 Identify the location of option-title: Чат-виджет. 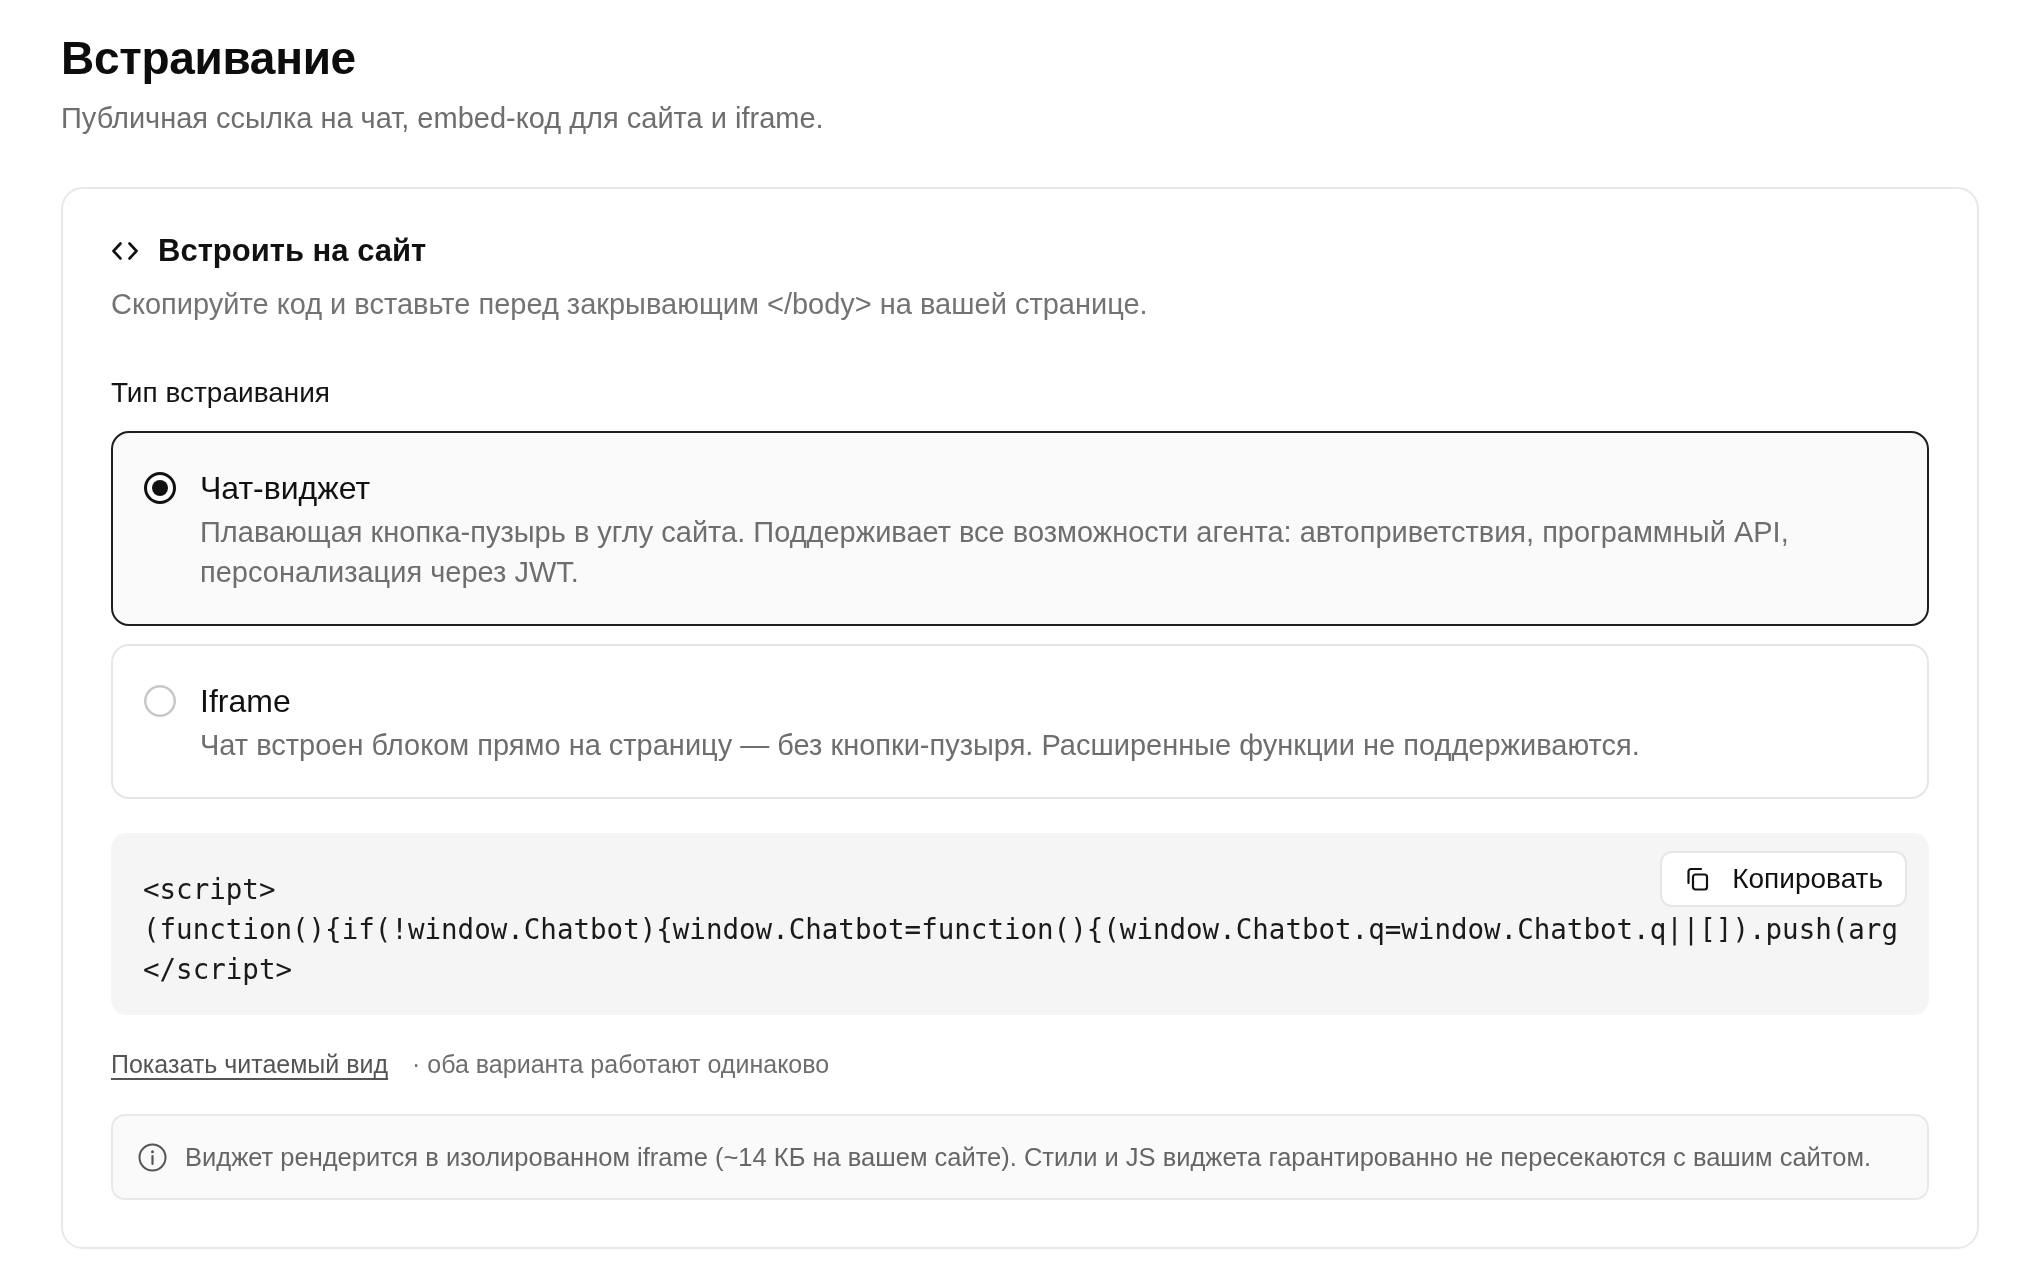
(285, 488).